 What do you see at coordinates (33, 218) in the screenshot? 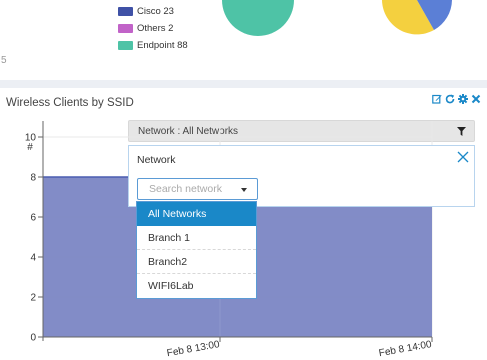
I see `y-tick-label: 6` at bounding box center [33, 218].